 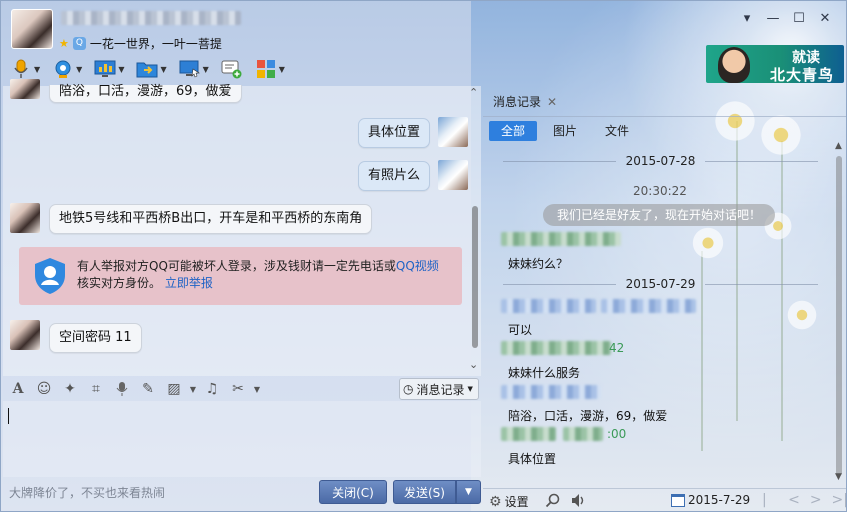 I want to click on maximize-icon: ☐, so click(x=799, y=18).